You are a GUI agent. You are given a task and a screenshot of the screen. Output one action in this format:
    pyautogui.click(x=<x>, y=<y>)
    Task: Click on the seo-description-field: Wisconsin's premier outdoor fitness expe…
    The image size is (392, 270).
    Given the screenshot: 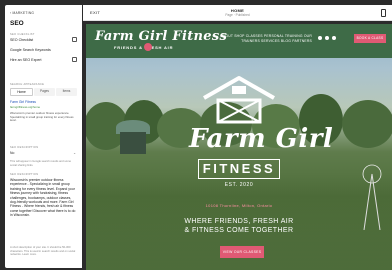 What is the action you would take?
    pyautogui.click(x=43, y=198)
    